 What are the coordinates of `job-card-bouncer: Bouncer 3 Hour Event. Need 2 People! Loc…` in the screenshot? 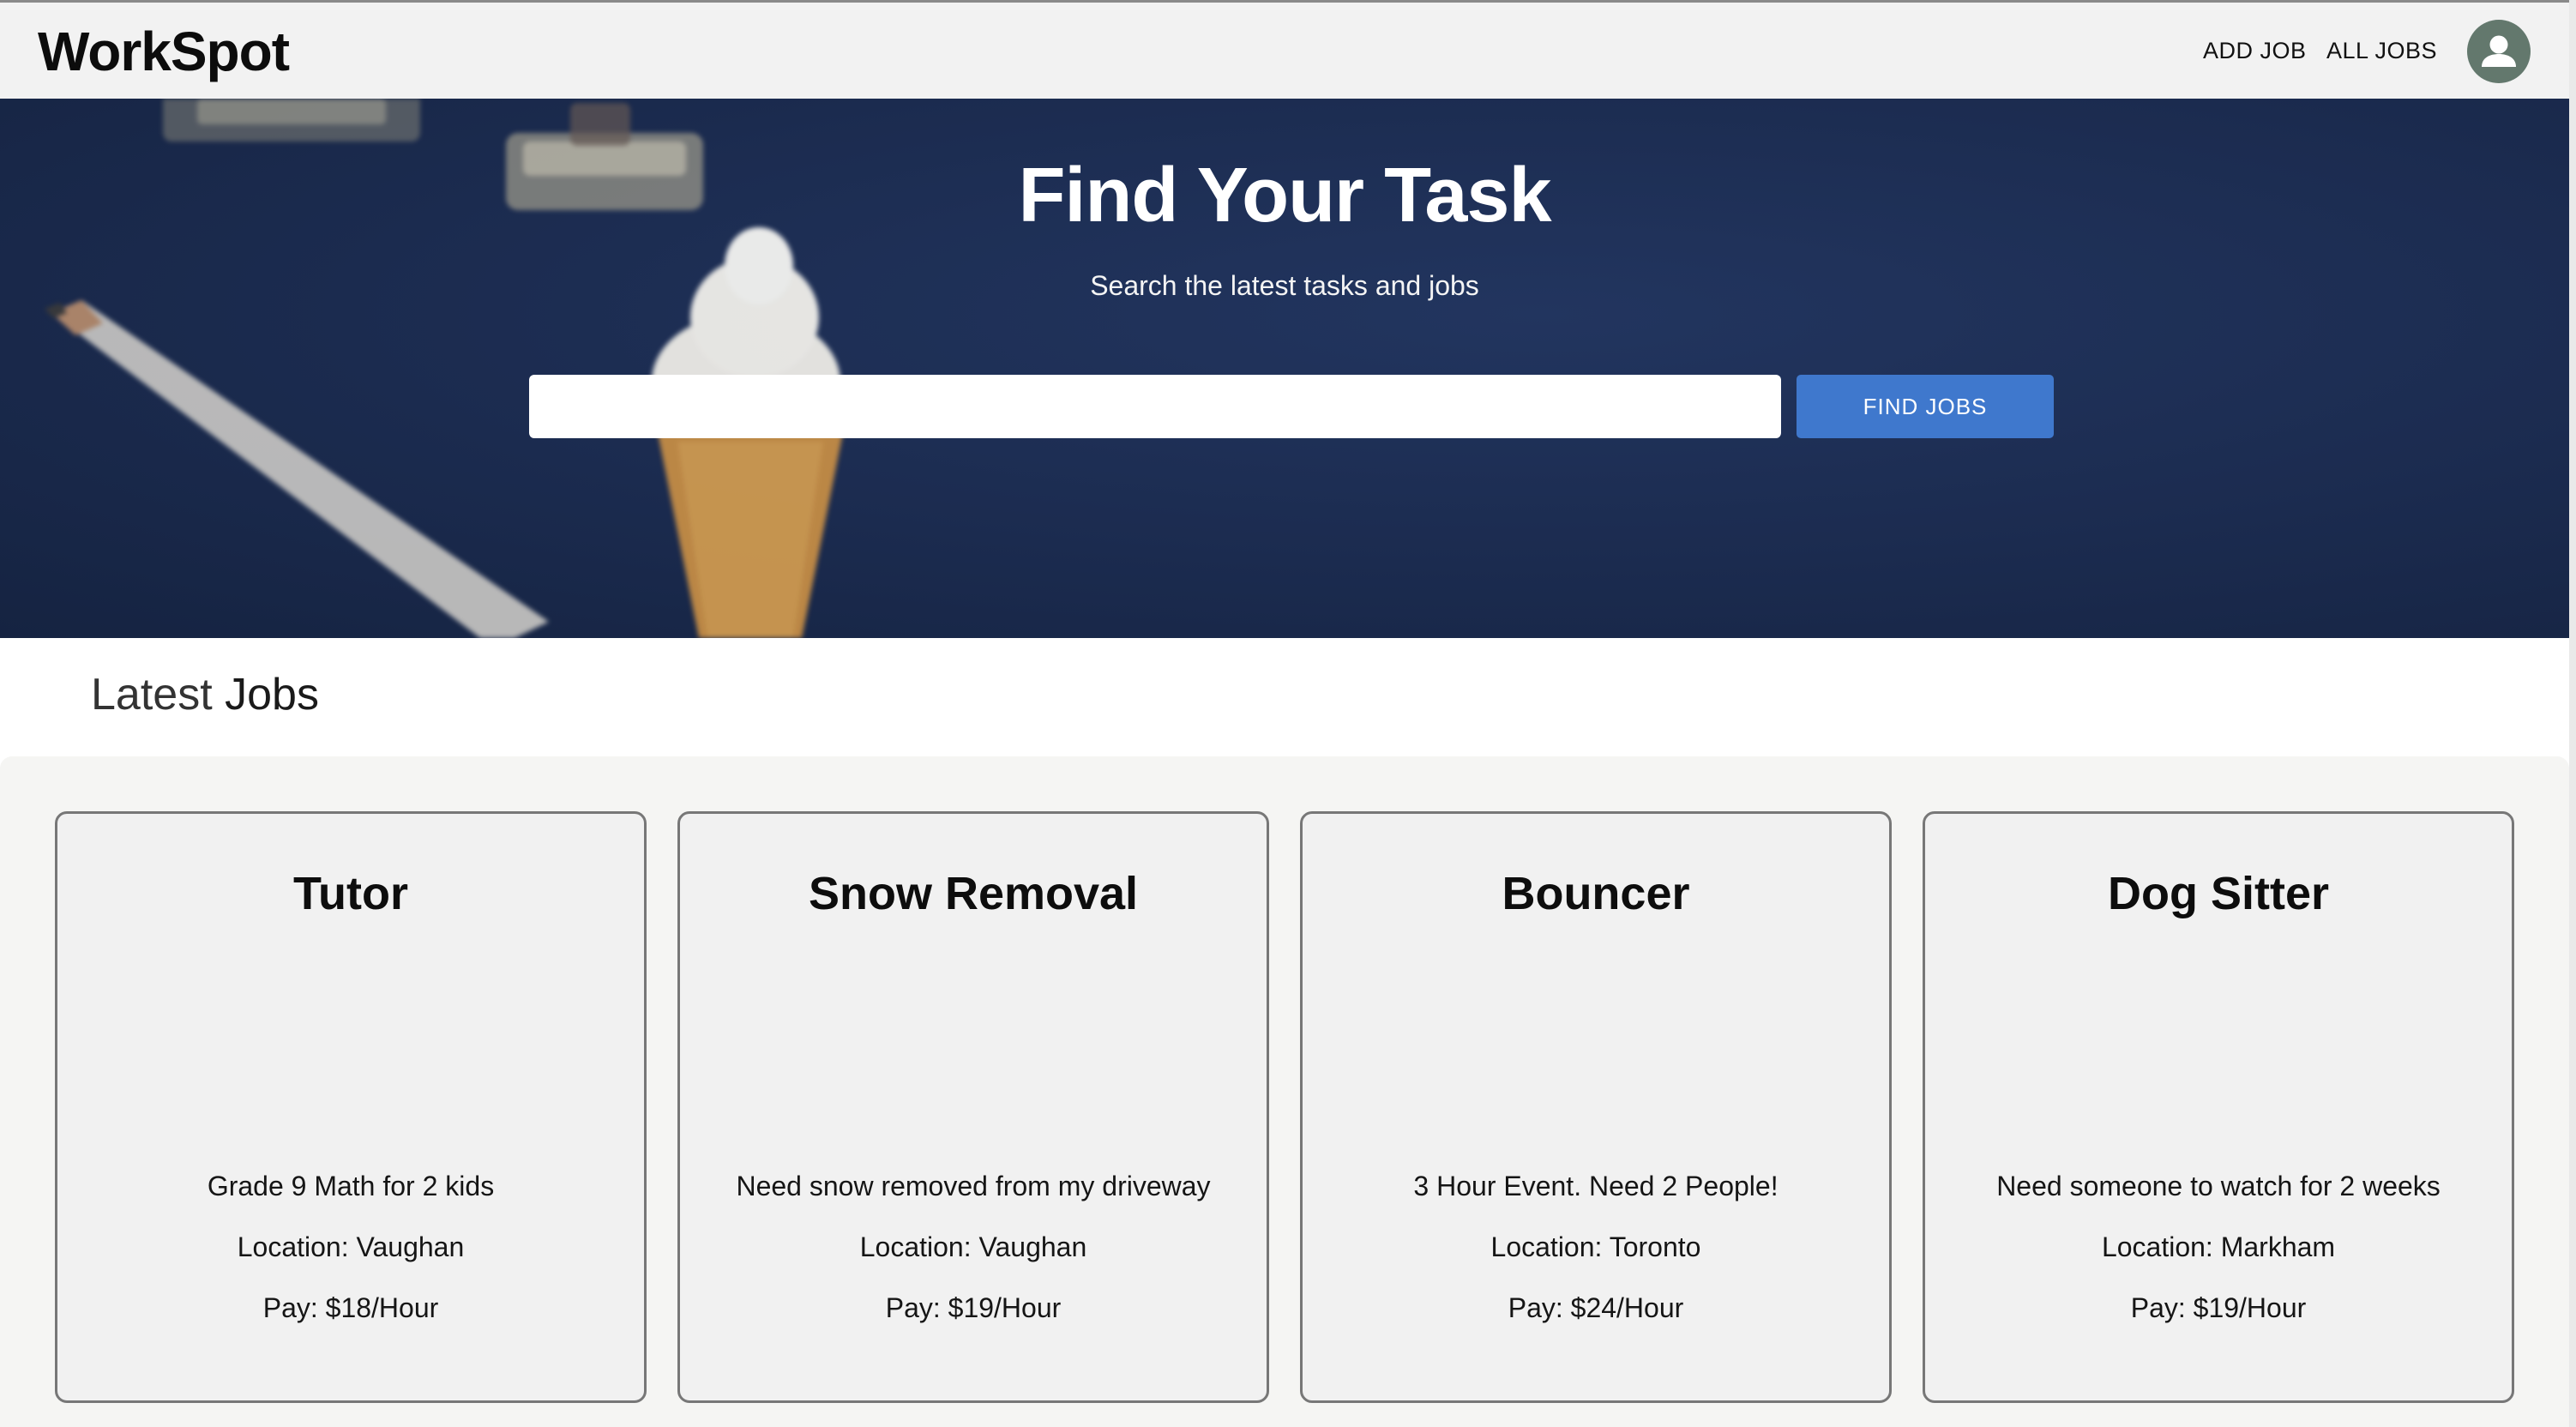 It's located at (1596, 1107).